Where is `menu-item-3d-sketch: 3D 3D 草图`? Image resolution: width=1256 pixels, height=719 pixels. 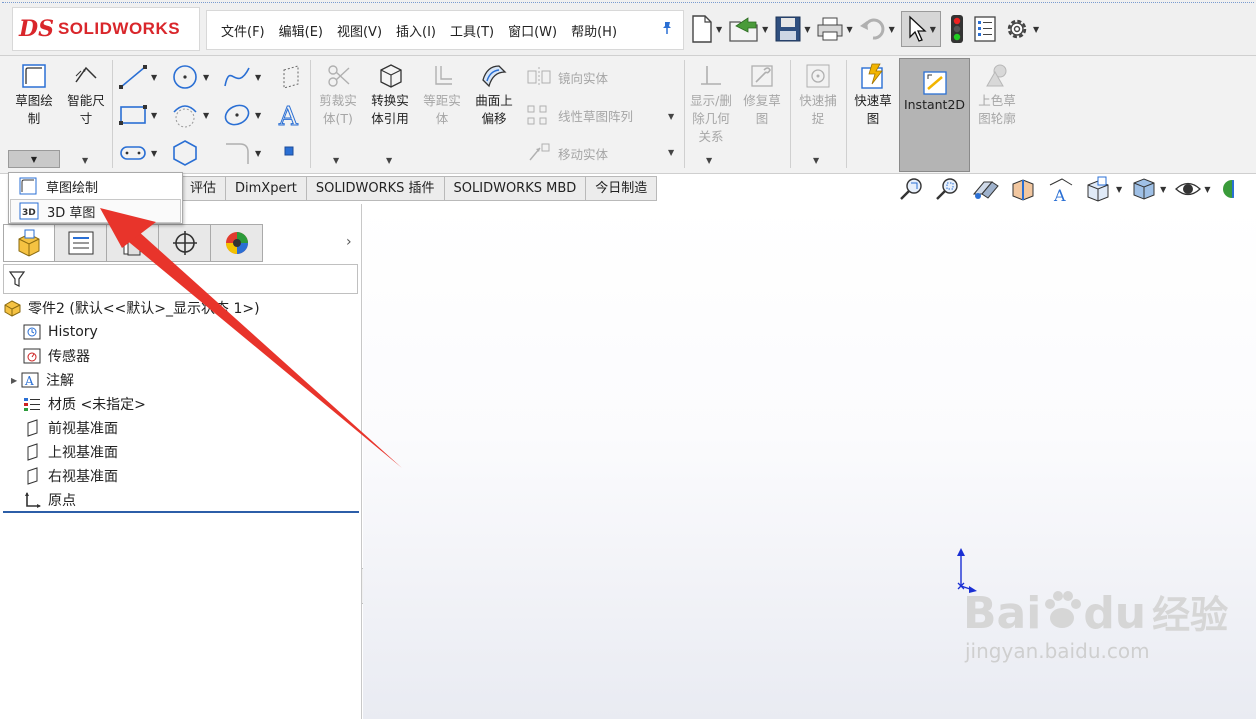
menu-item-3d-sketch: 3D 3D 草图 is located at coordinates (95, 211).